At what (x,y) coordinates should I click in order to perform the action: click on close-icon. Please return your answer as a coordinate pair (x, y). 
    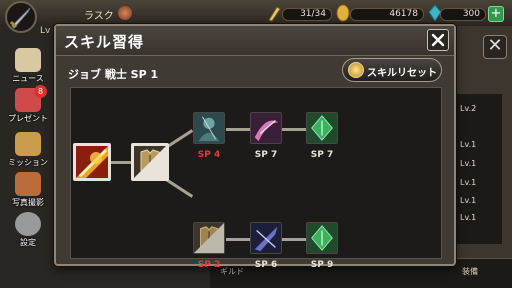
    Looking at the image, I should click on (438, 40).